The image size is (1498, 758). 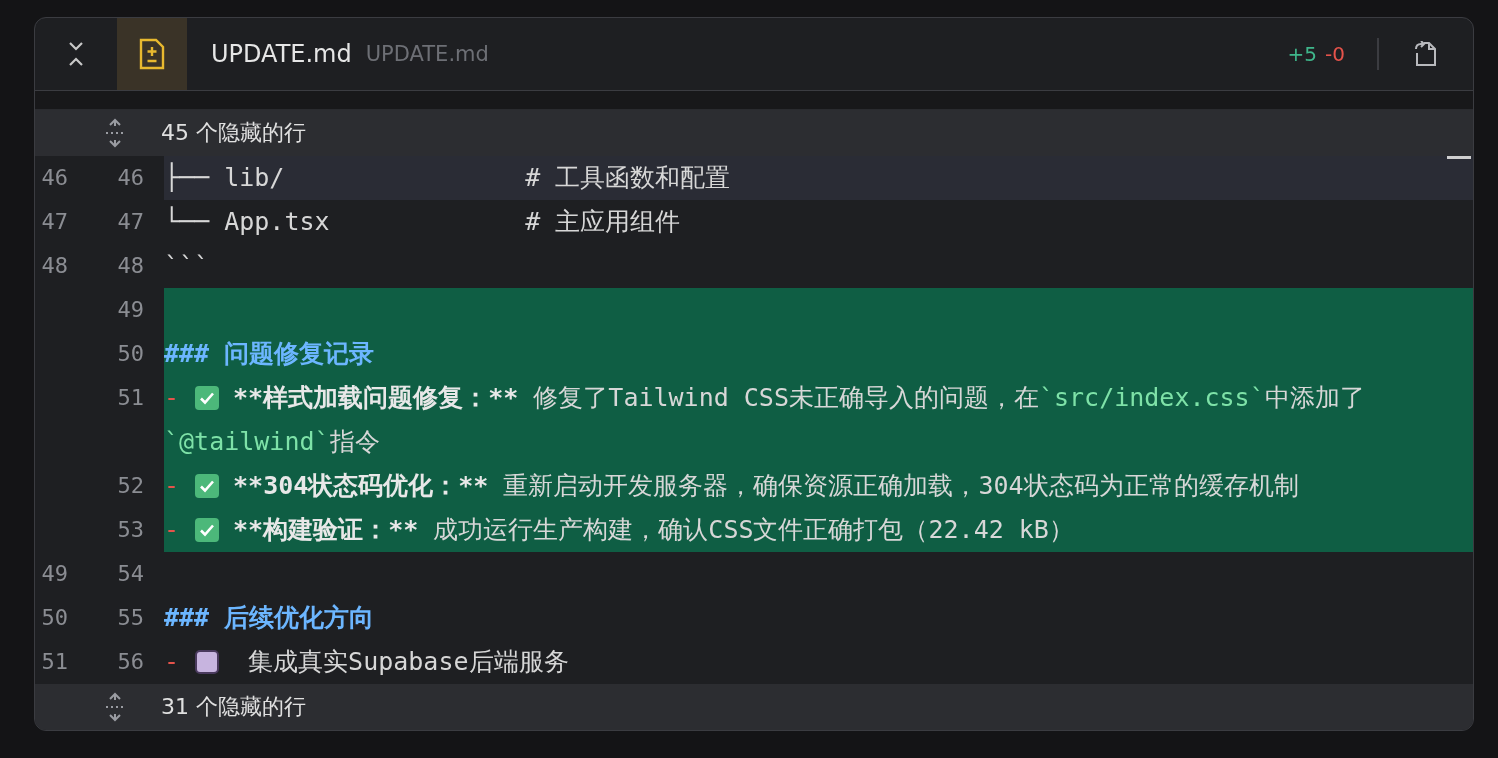 What do you see at coordinates (326, 529) in the screenshot?
I see `bold-text: **构建验证：**` at bounding box center [326, 529].